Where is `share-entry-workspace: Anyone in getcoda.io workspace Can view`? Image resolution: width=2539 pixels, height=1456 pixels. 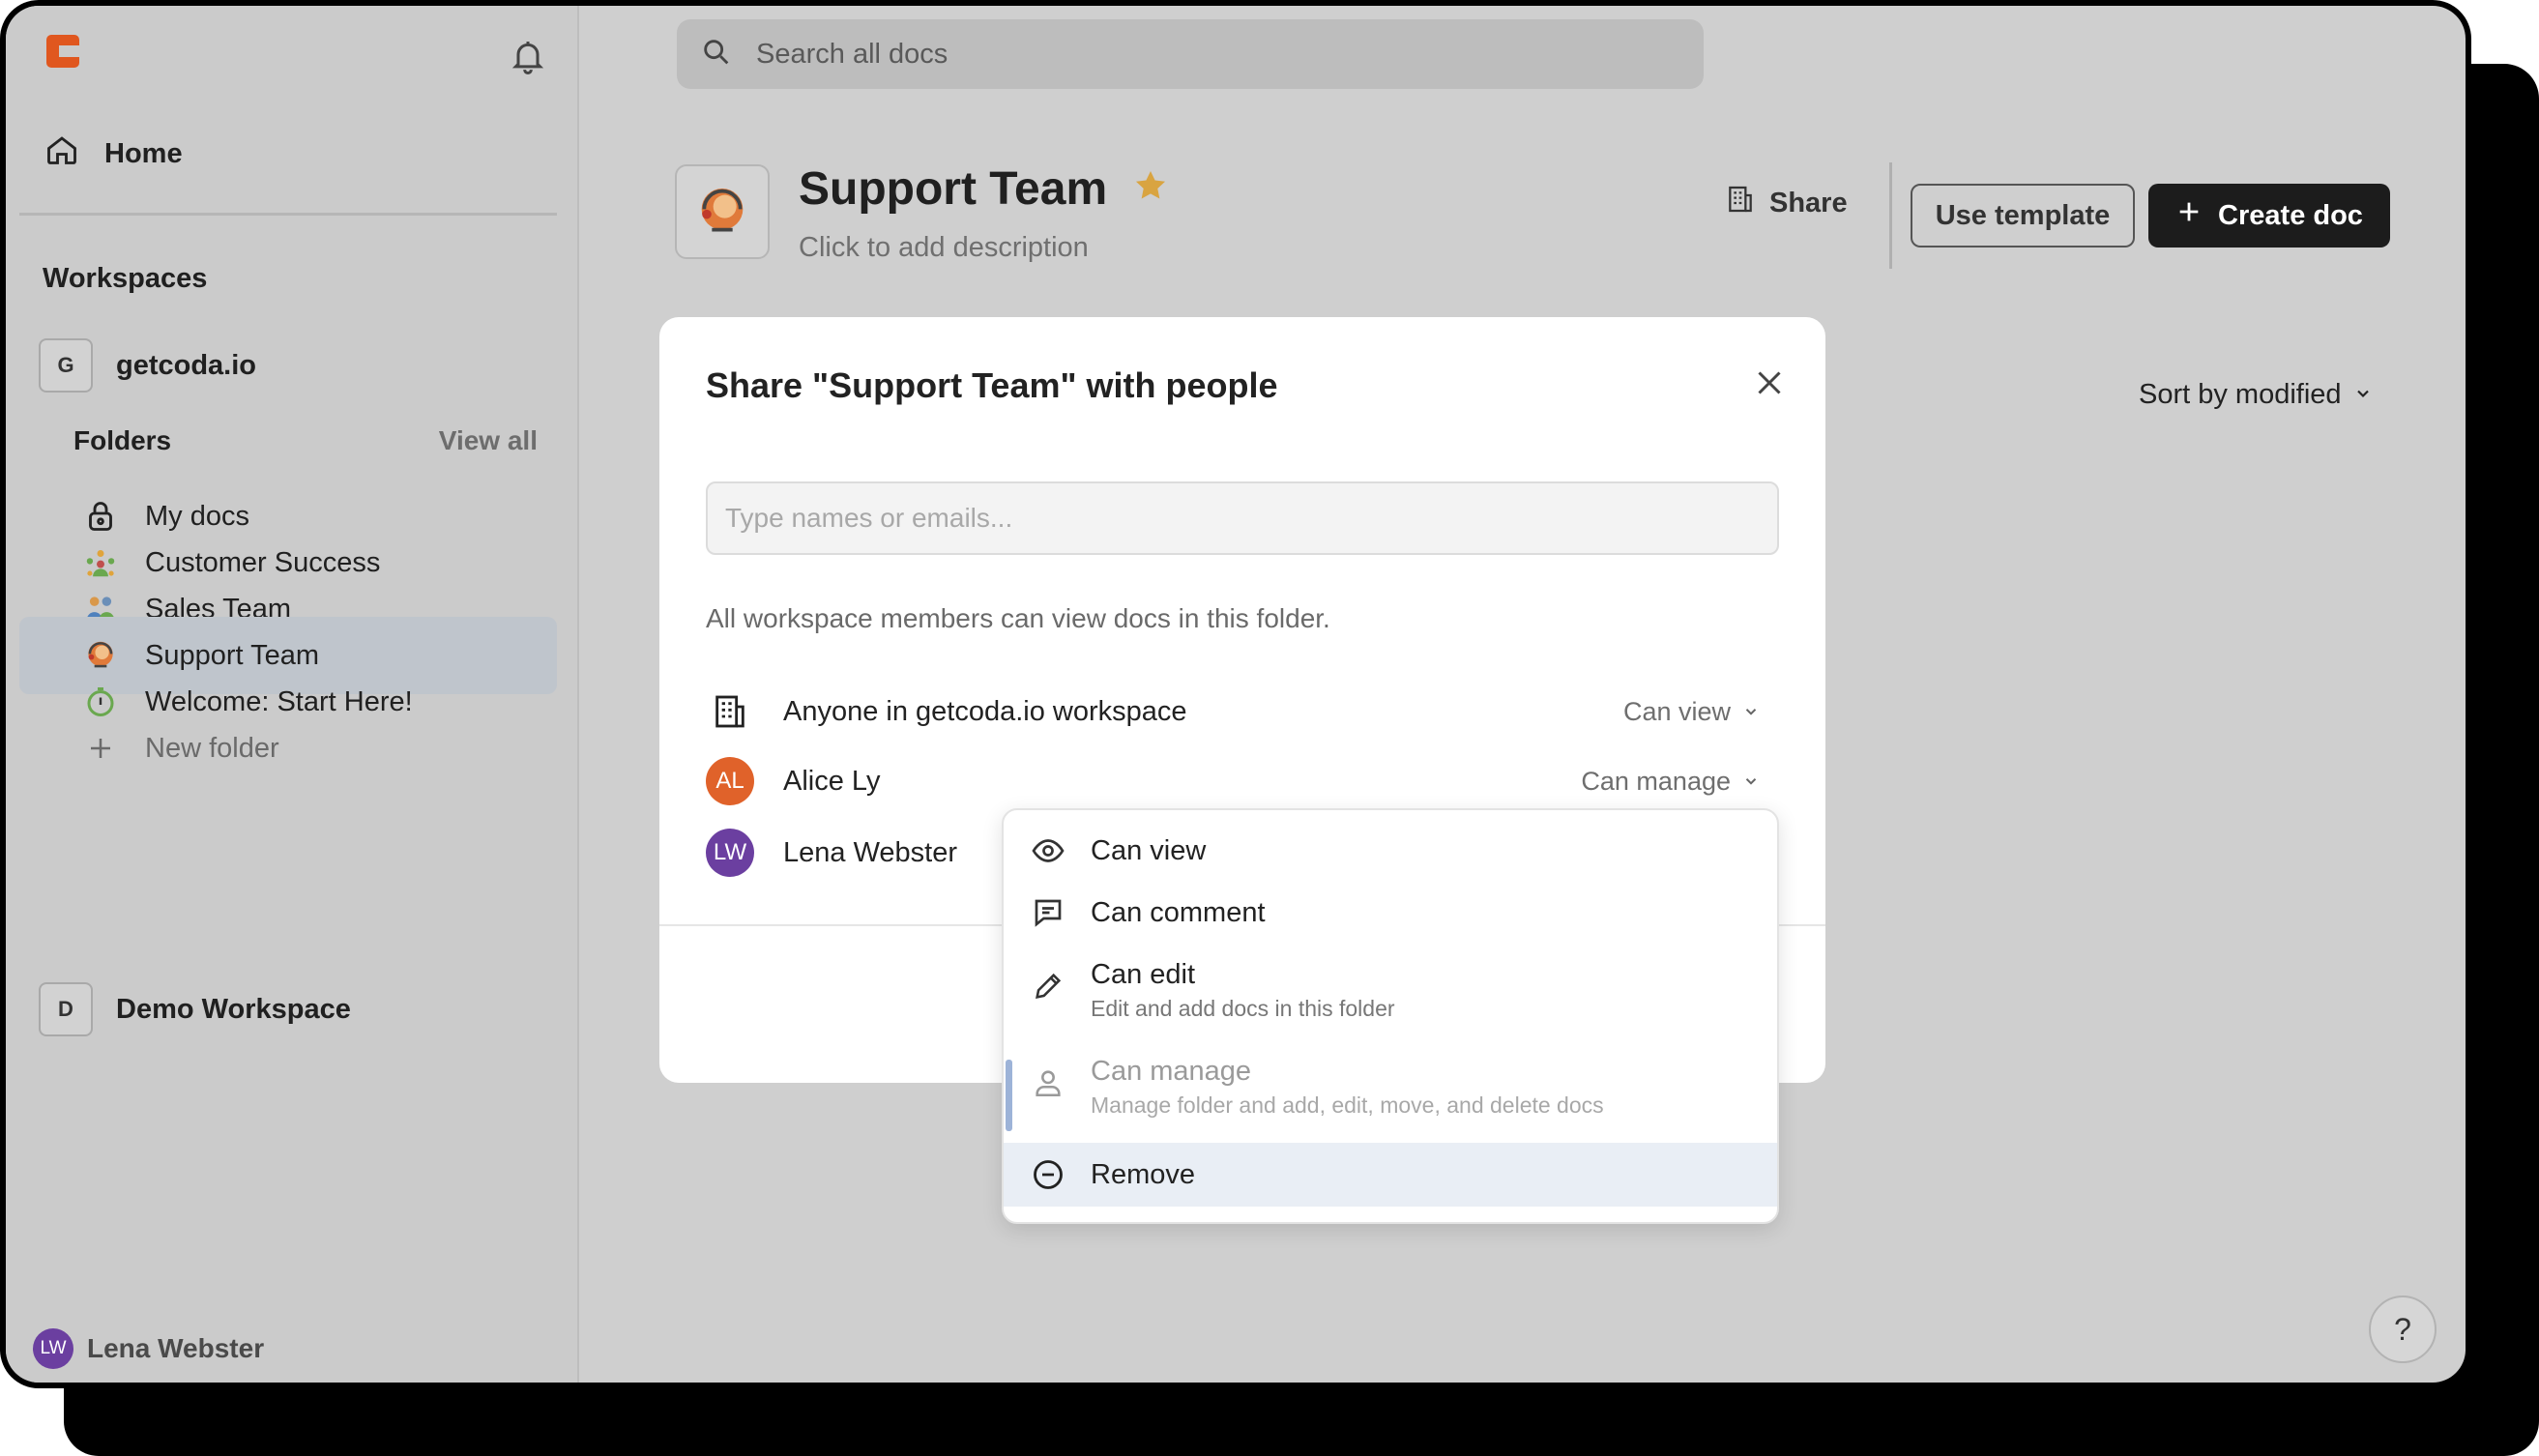 share-entry-workspace: Anyone in getcoda.io workspace Can view is located at coordinates (1242, 712).